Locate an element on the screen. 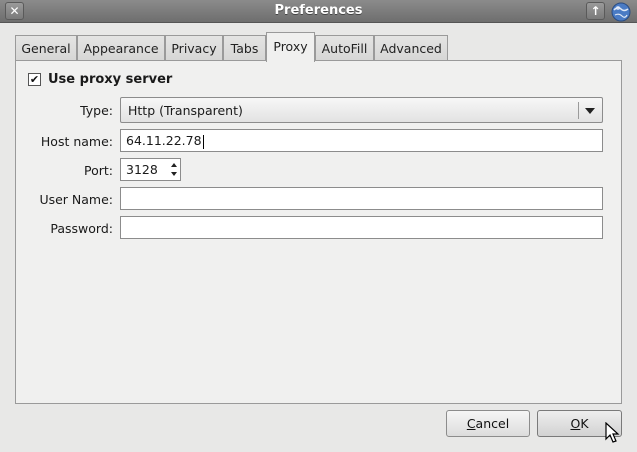 This screenshot has height=452, width=637. password-input is located at coordinates (361, 227).